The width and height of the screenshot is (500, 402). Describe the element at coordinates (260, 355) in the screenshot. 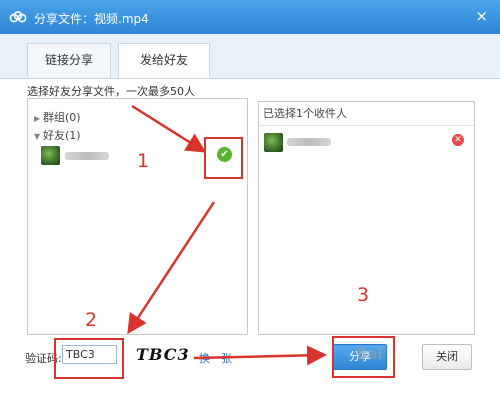

I see `arrow-to-share` at that location.